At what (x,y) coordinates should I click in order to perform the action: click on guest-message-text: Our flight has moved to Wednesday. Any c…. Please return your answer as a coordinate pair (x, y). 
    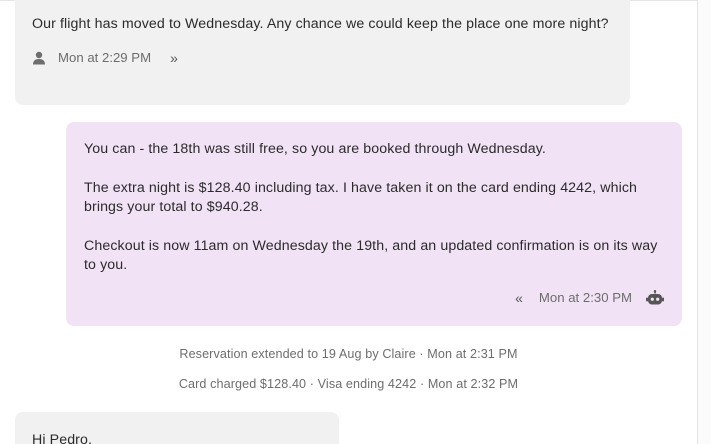
    Looking at the image, I should click on (320, 24).